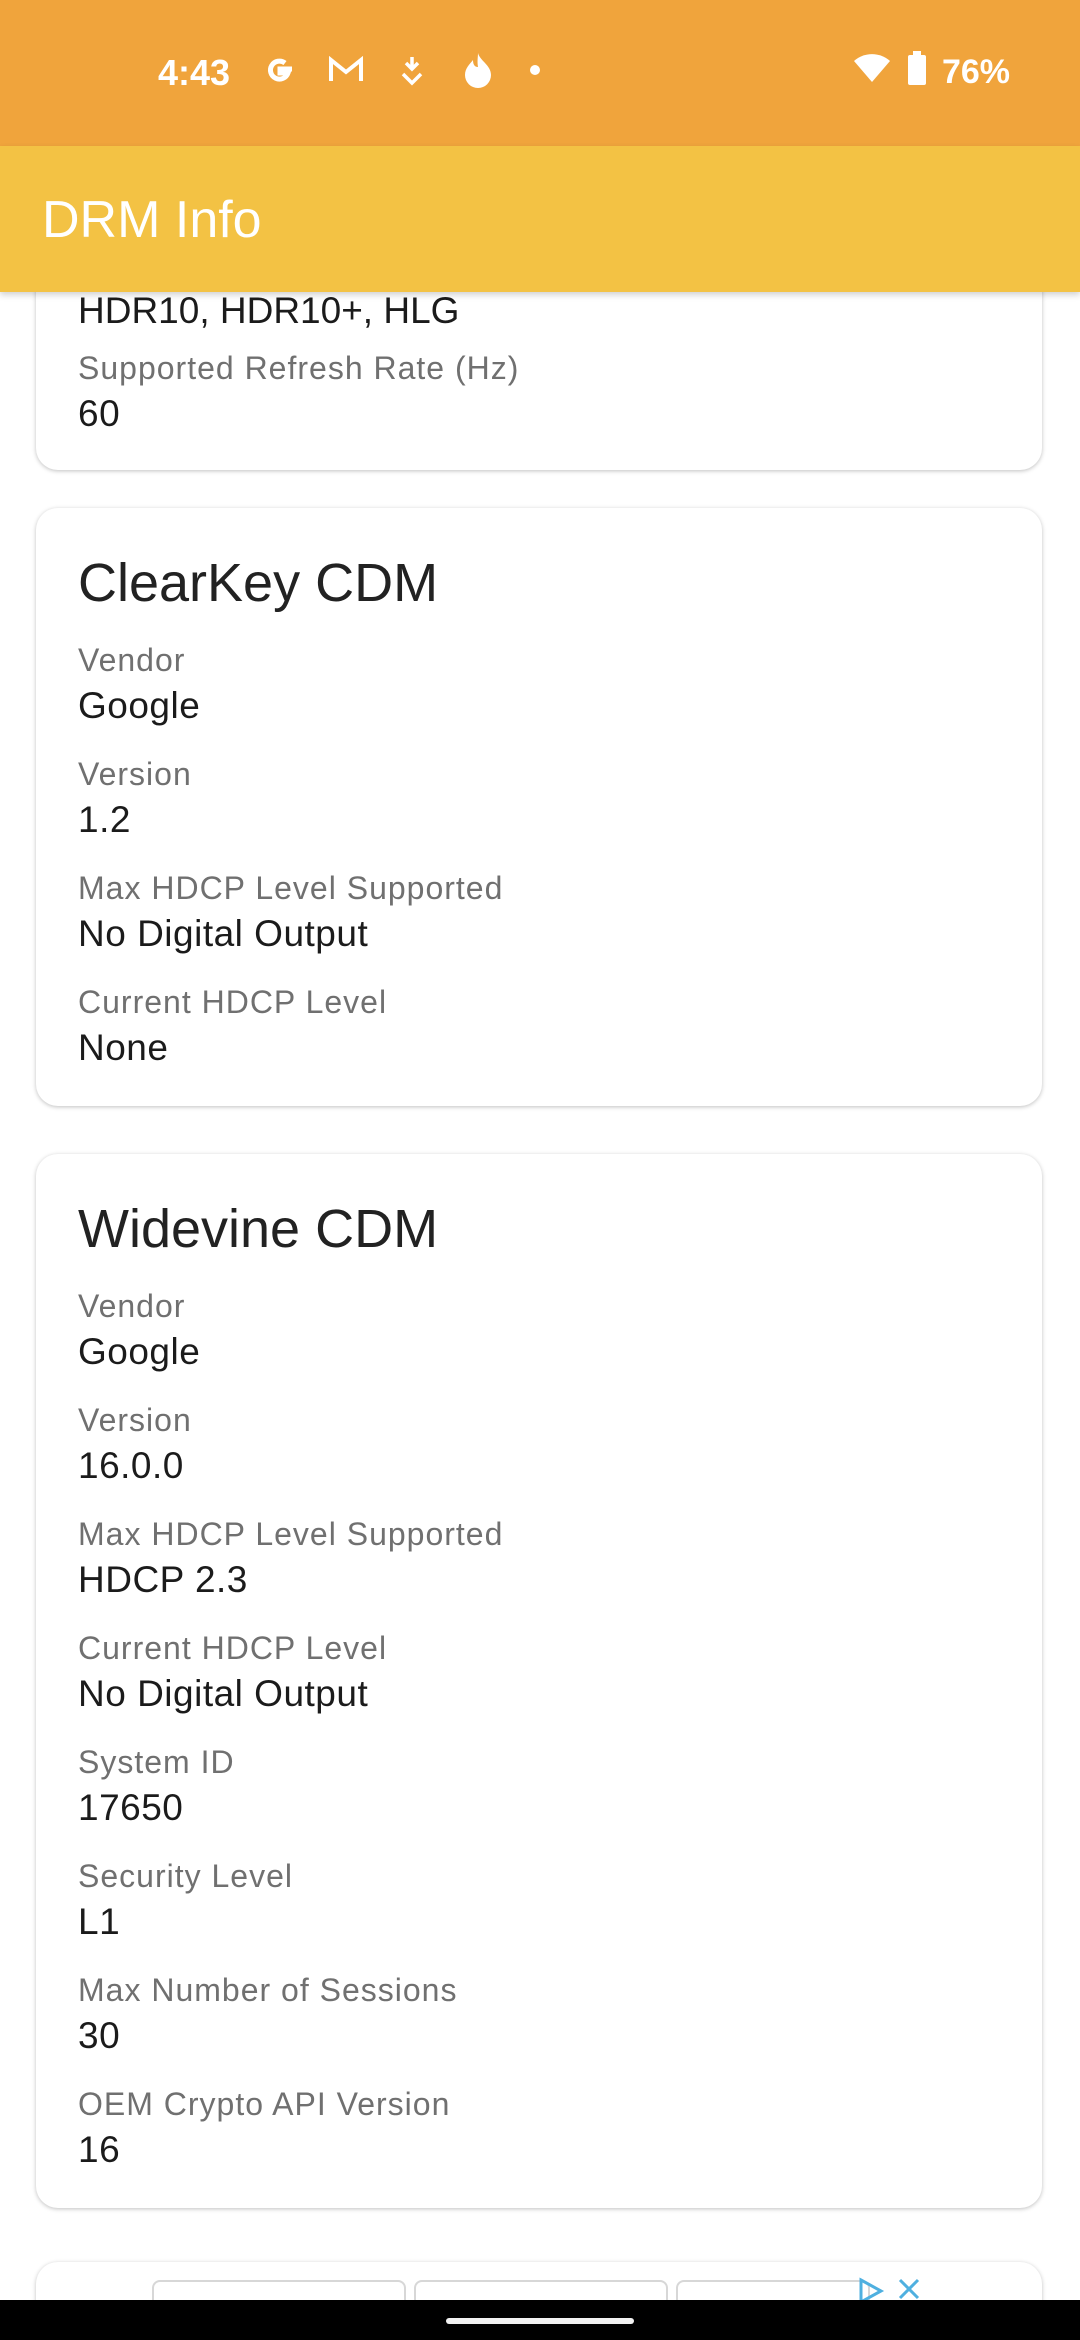  I want to click on field-value: L1, so click(99, 1921).